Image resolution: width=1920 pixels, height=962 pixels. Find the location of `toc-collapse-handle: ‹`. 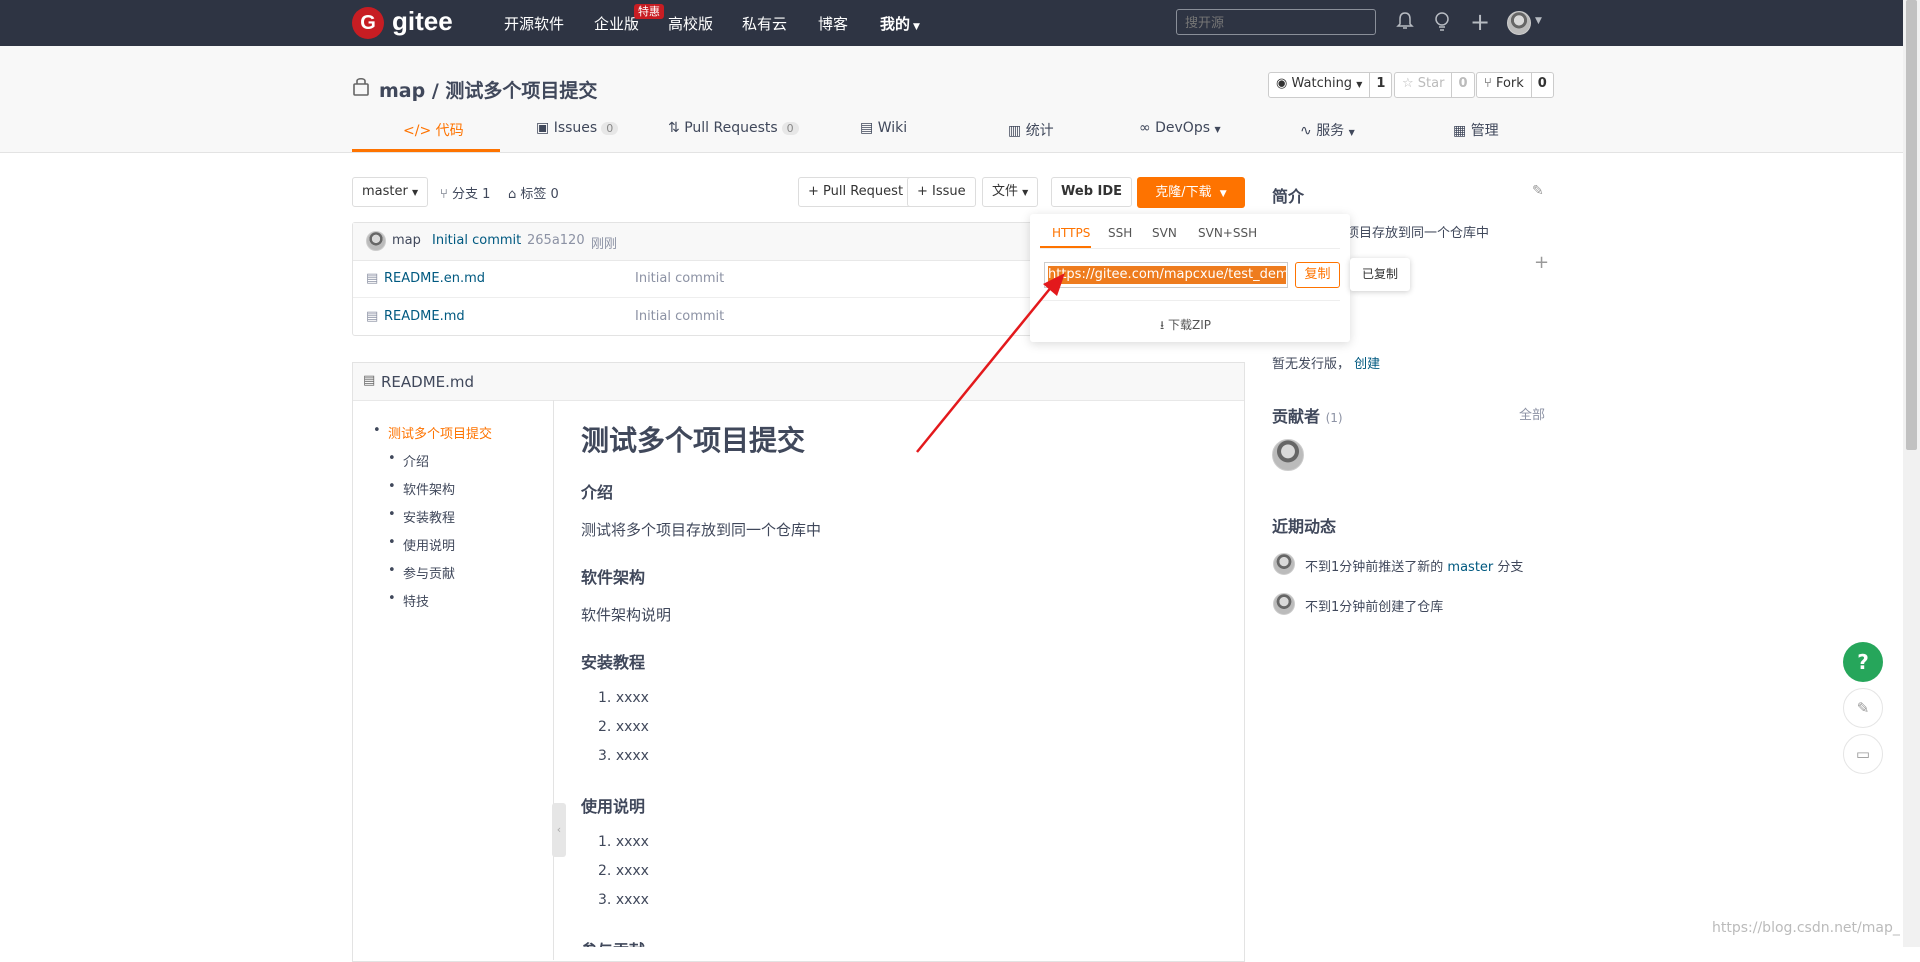

toc-collapse-handle: ‹ is located at coordinates (559, 830).